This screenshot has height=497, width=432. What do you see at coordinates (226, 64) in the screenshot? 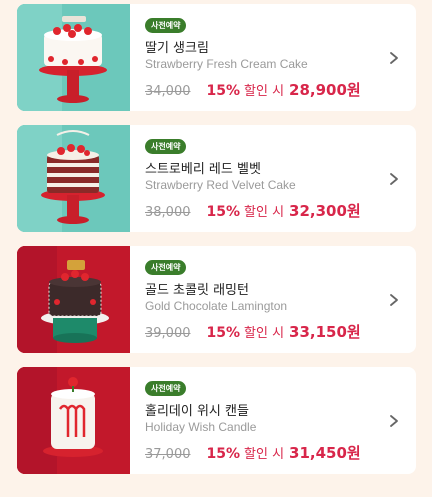
I see `product-name-en: Strawberry Fresh Cream Cake` at bounding box center [226, 64].